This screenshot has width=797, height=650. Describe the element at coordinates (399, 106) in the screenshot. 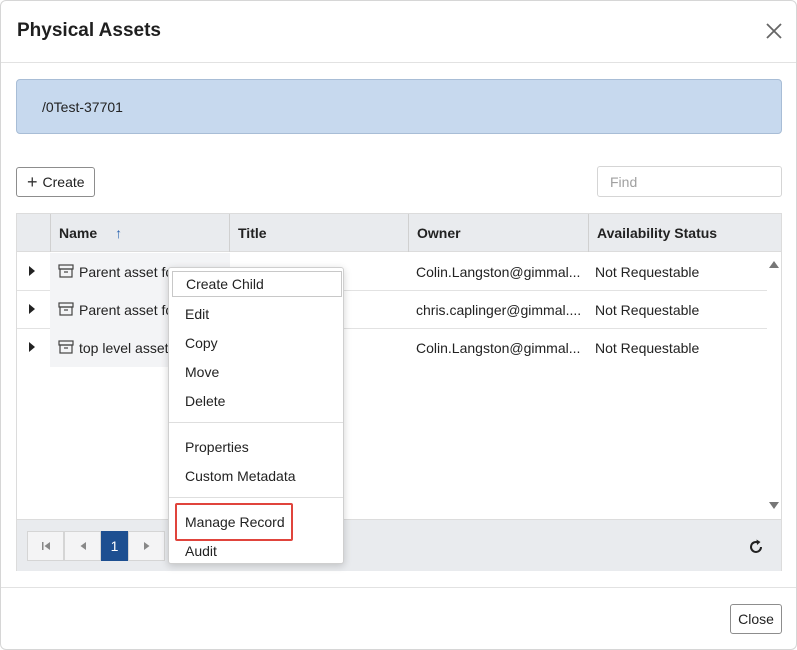

I see `path-breadcrumb: /0Test-37701` at that location.